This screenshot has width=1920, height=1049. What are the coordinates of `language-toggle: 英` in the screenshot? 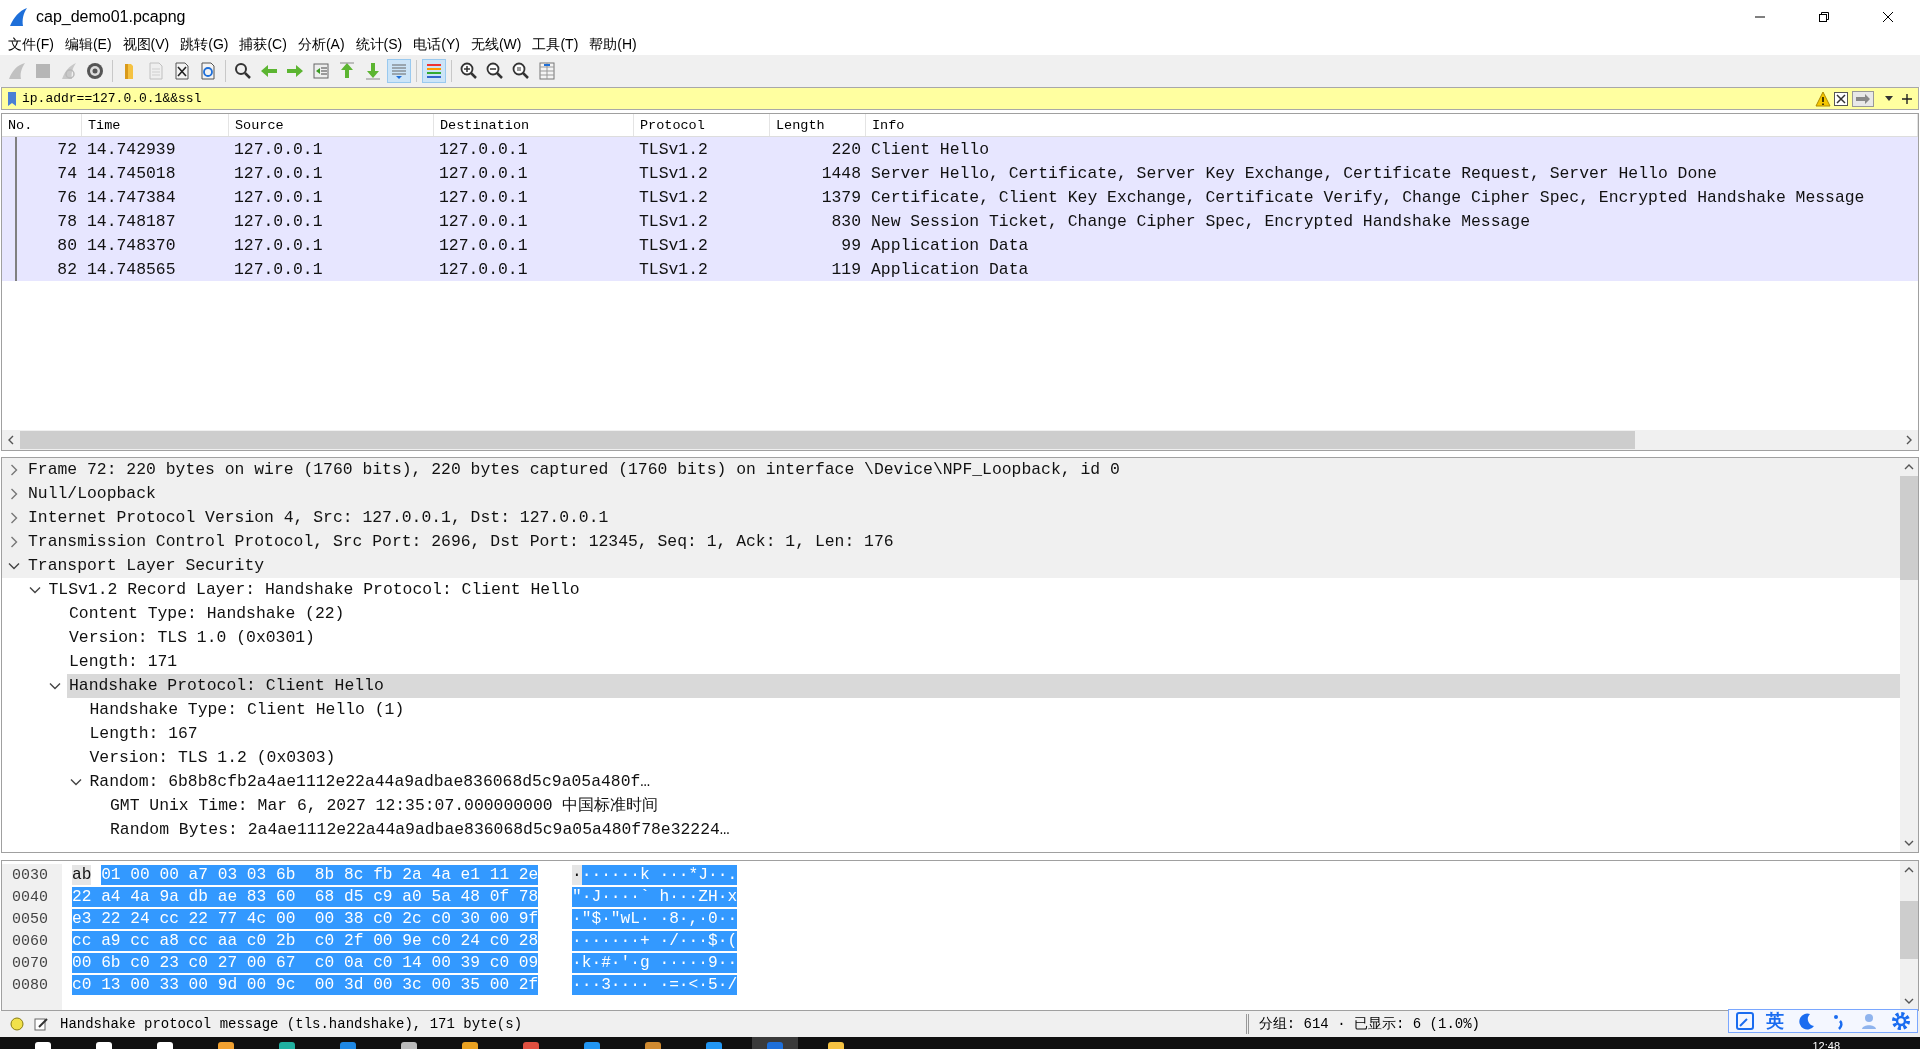 It's located at (1775, 1021).